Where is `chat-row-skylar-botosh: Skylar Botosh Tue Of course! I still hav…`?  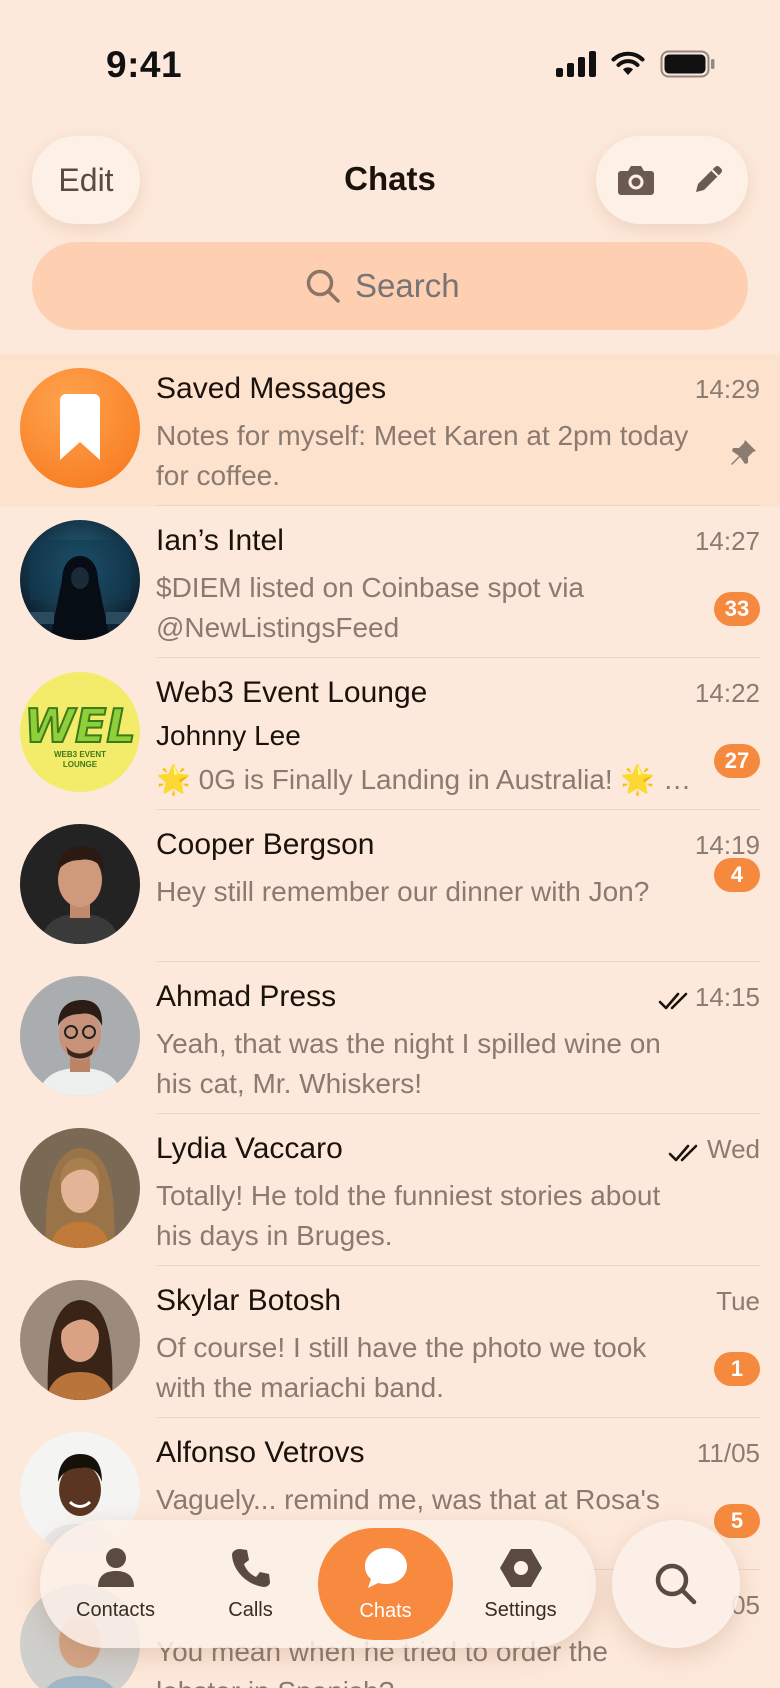
chat-row-skylar-botosh: Skylar Botosh Tue Of course! I still hav… is located at coordinates (390, 1342).